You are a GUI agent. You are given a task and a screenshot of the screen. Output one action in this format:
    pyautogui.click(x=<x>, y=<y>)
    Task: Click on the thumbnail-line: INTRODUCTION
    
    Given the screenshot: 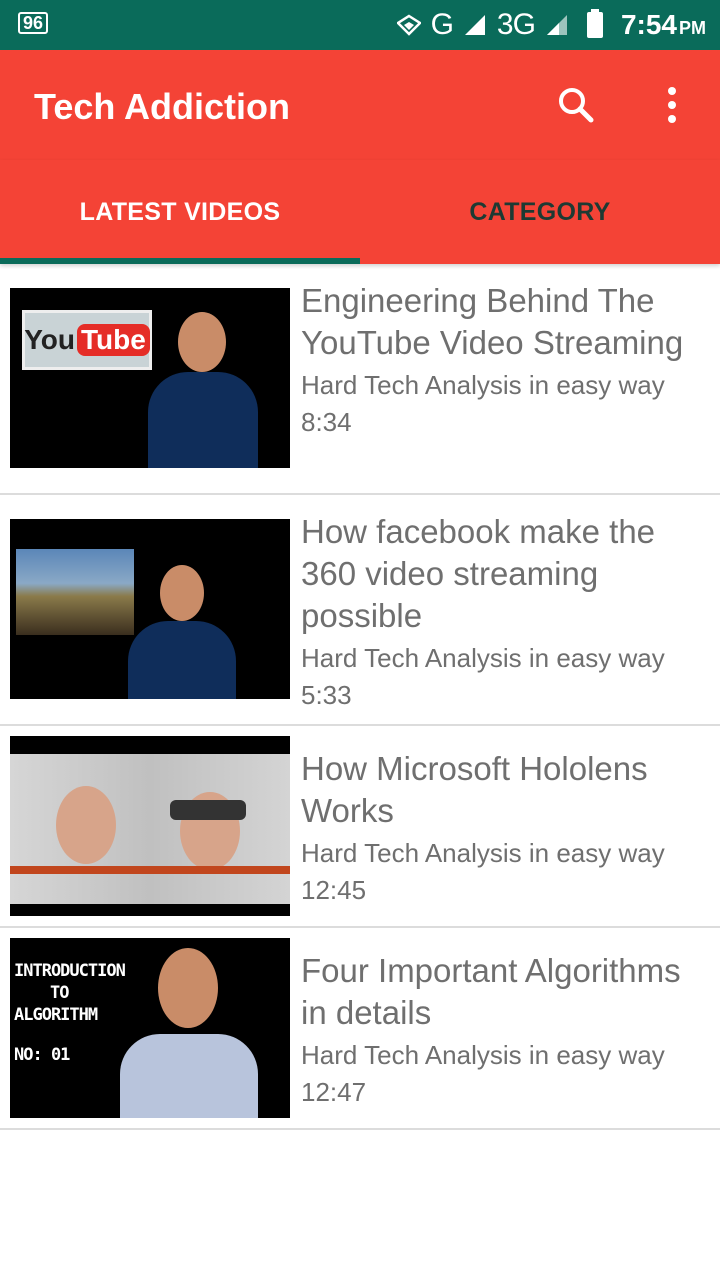 What is the action you would take?
    pyautogui.click(x=70, y=971)
    